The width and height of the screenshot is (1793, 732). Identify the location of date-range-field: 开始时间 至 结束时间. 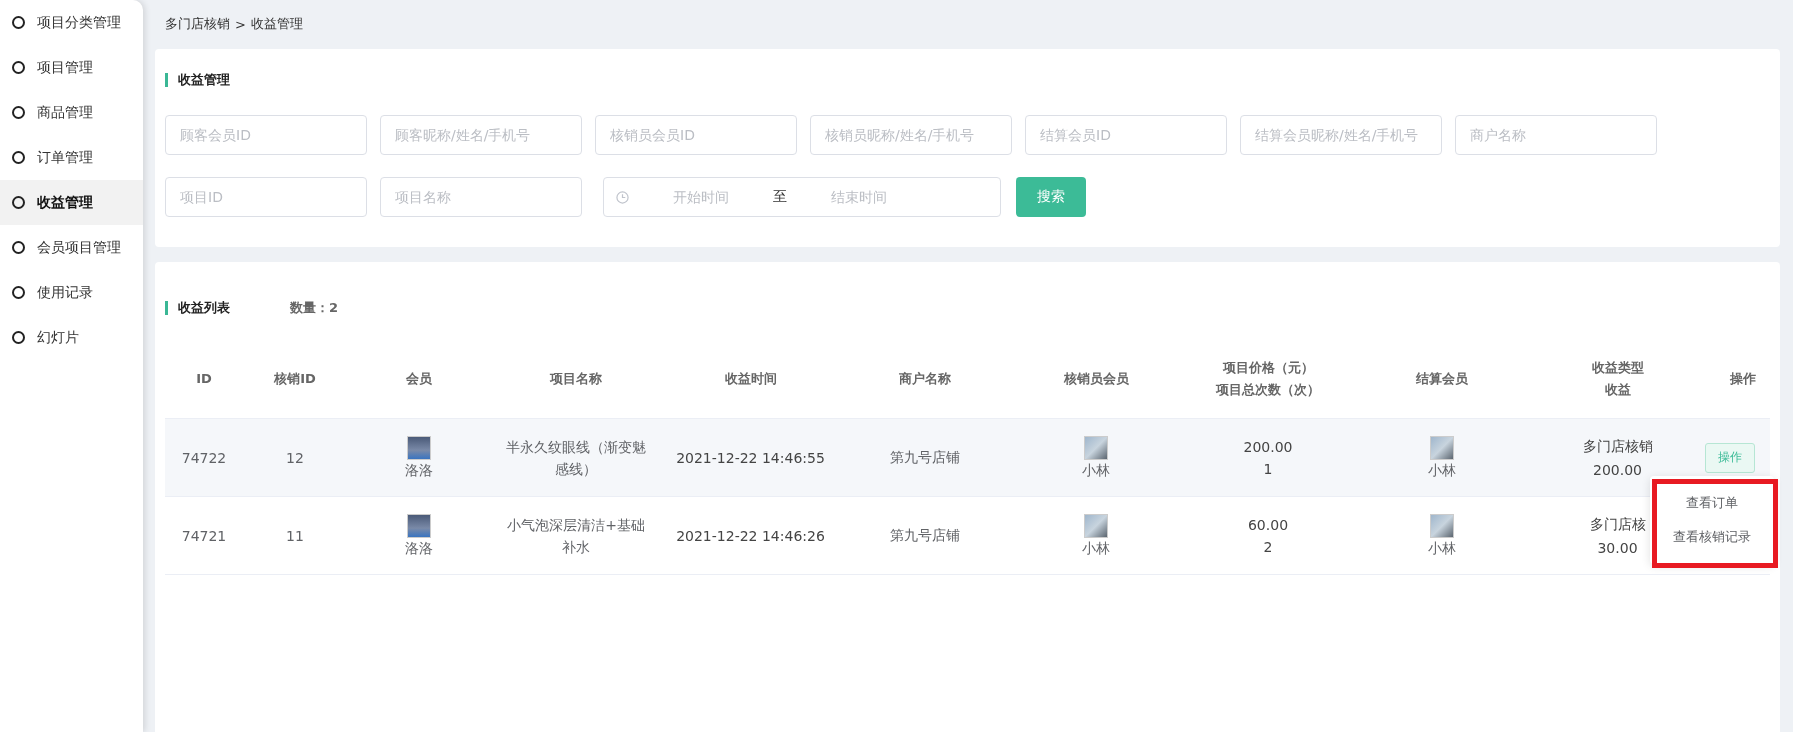
(802, 197).